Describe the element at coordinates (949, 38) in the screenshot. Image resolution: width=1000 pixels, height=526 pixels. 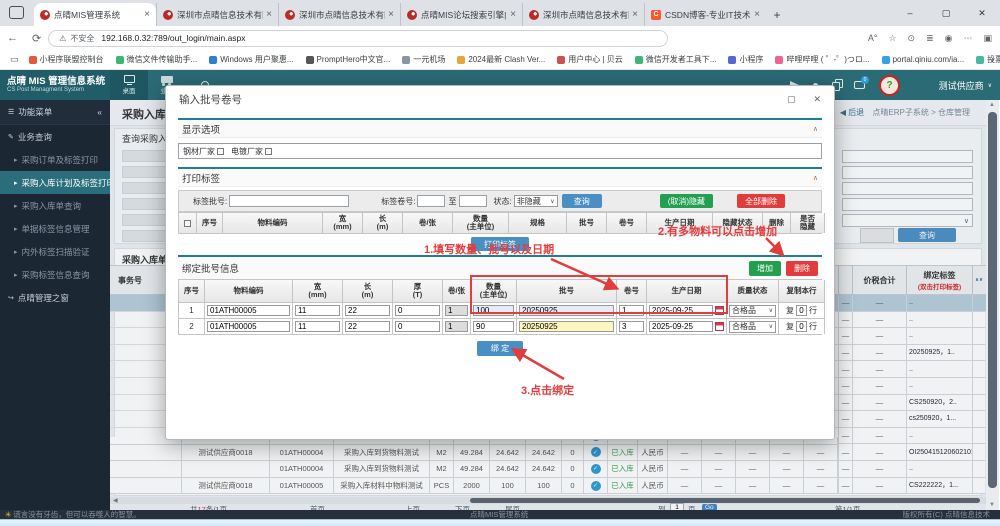
I see `addressbar-icon: ◉` at that location.